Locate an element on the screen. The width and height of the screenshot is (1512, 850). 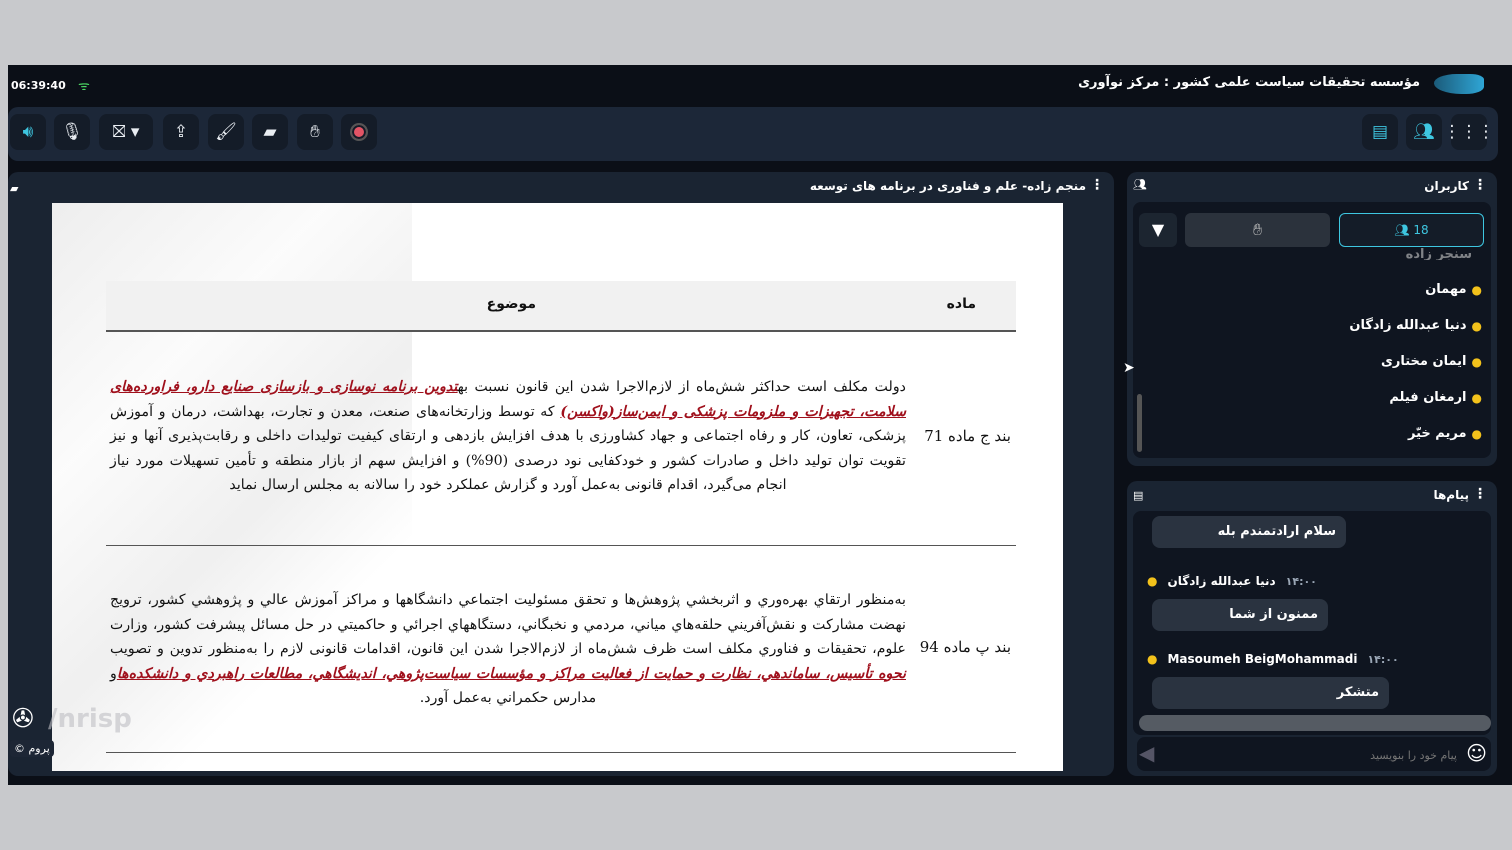
mic-off-icon: 🎙︎ is located at coordinates (72, 132).